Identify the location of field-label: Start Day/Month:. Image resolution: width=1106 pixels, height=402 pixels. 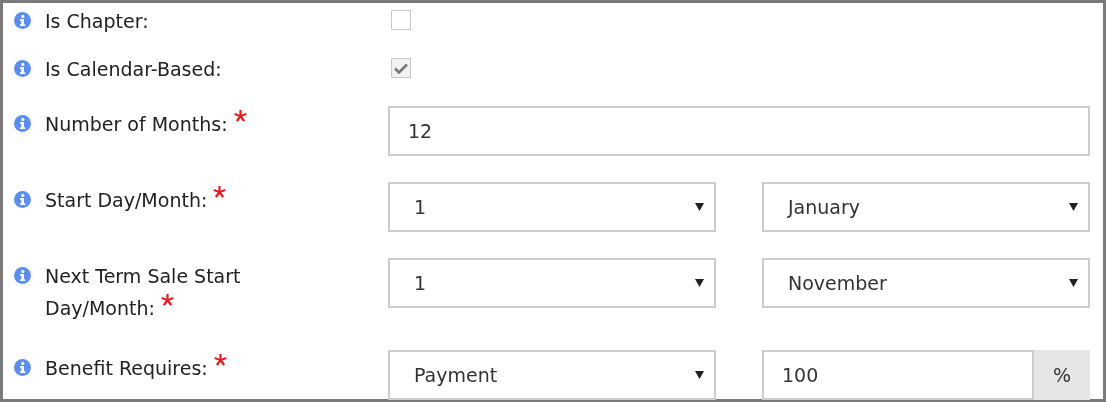
(126, 200).